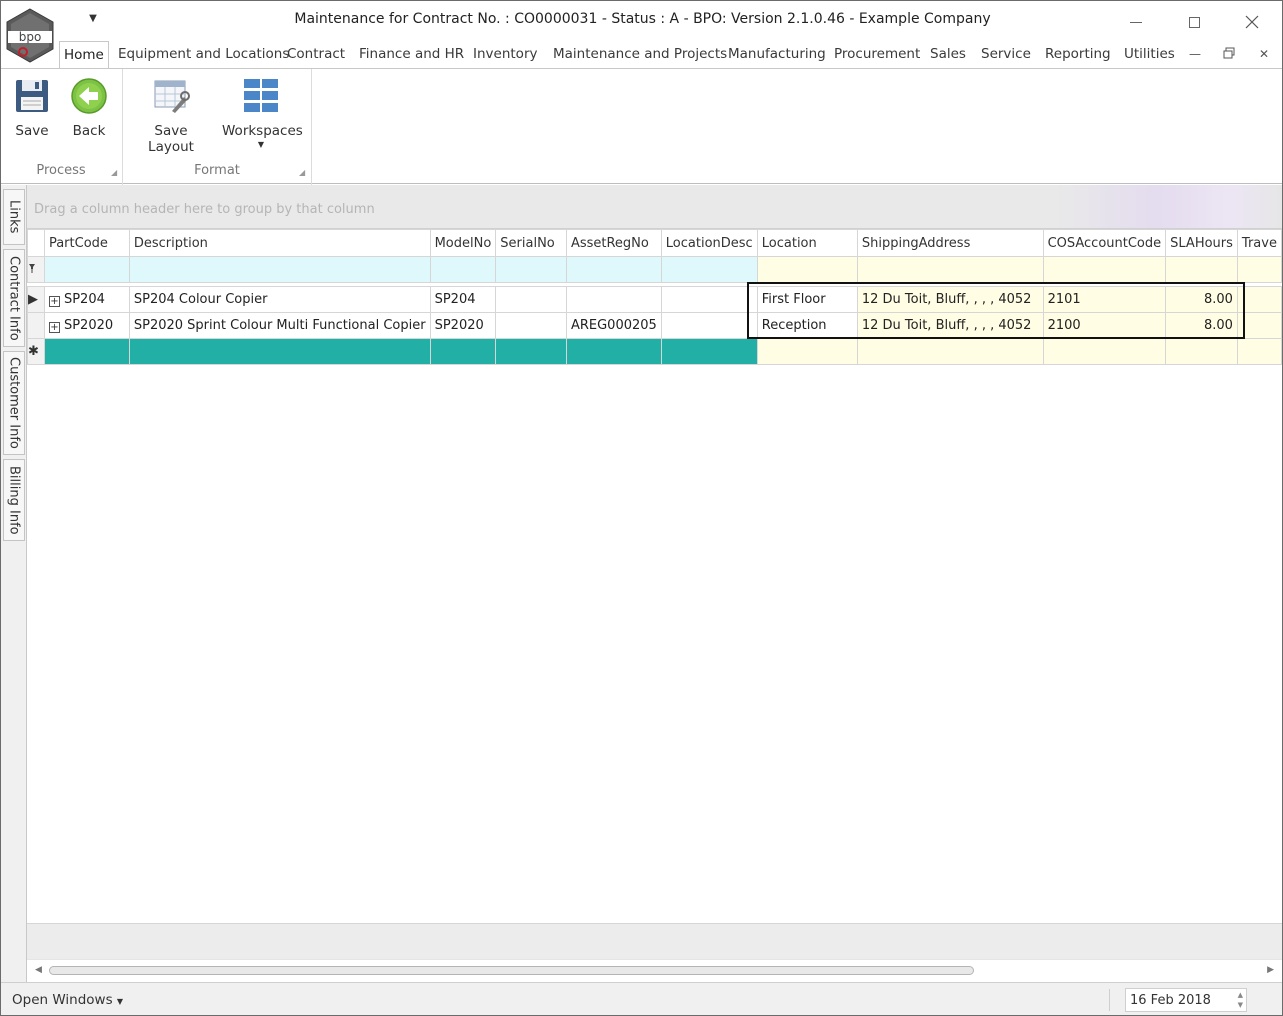 The width and height of the screenshot is (1283, 1016). I want to click on filter-cell-locationdesc, so click(709, 269).